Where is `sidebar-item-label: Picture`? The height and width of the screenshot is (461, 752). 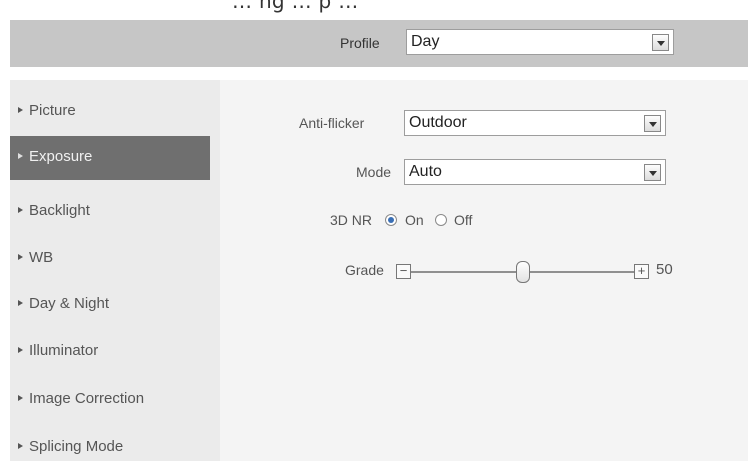
sidebar-item-label: Picture is located at coordinates (52, 110).